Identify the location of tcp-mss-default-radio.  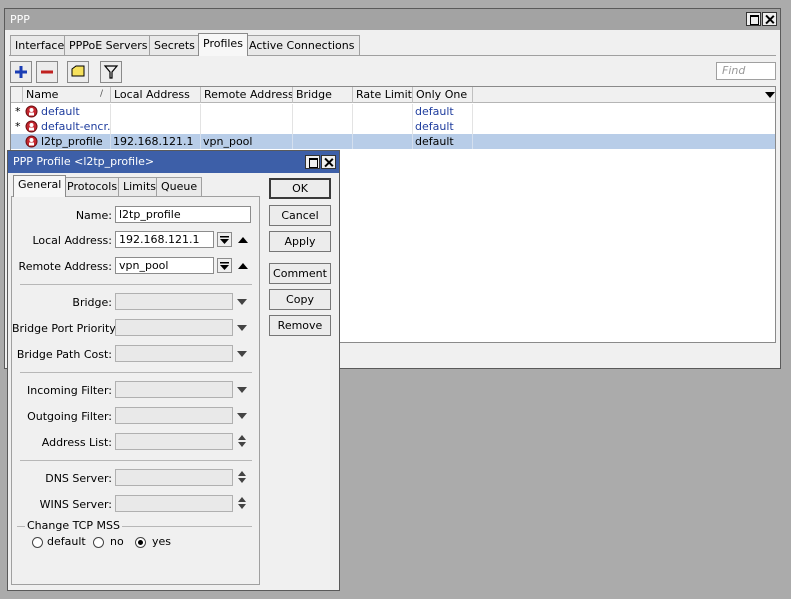
(37, 542).